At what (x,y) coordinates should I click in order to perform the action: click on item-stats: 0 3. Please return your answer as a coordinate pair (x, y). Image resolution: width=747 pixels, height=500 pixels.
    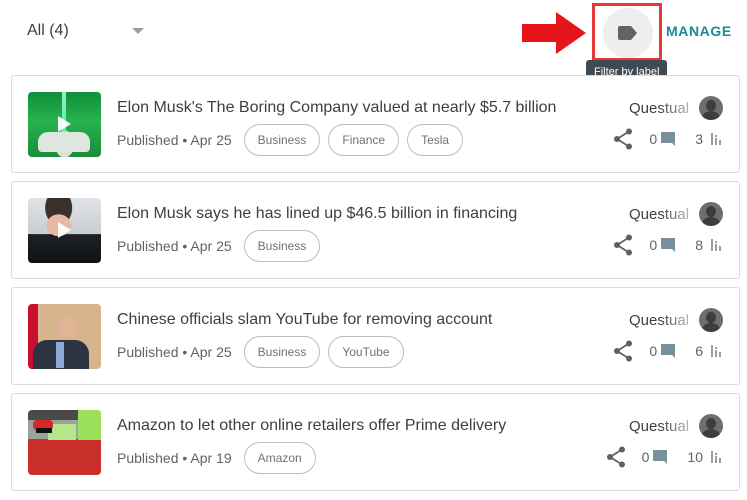
    Looking at the image, I should click on (668, 139).